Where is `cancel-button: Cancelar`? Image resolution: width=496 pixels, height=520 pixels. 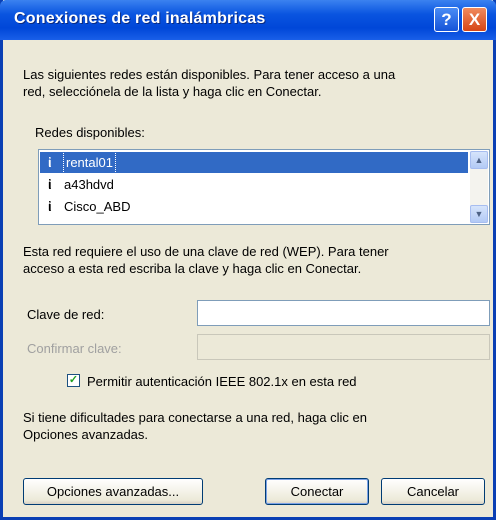
cancel-button: Cancelar is located at coordinates (433, 491).